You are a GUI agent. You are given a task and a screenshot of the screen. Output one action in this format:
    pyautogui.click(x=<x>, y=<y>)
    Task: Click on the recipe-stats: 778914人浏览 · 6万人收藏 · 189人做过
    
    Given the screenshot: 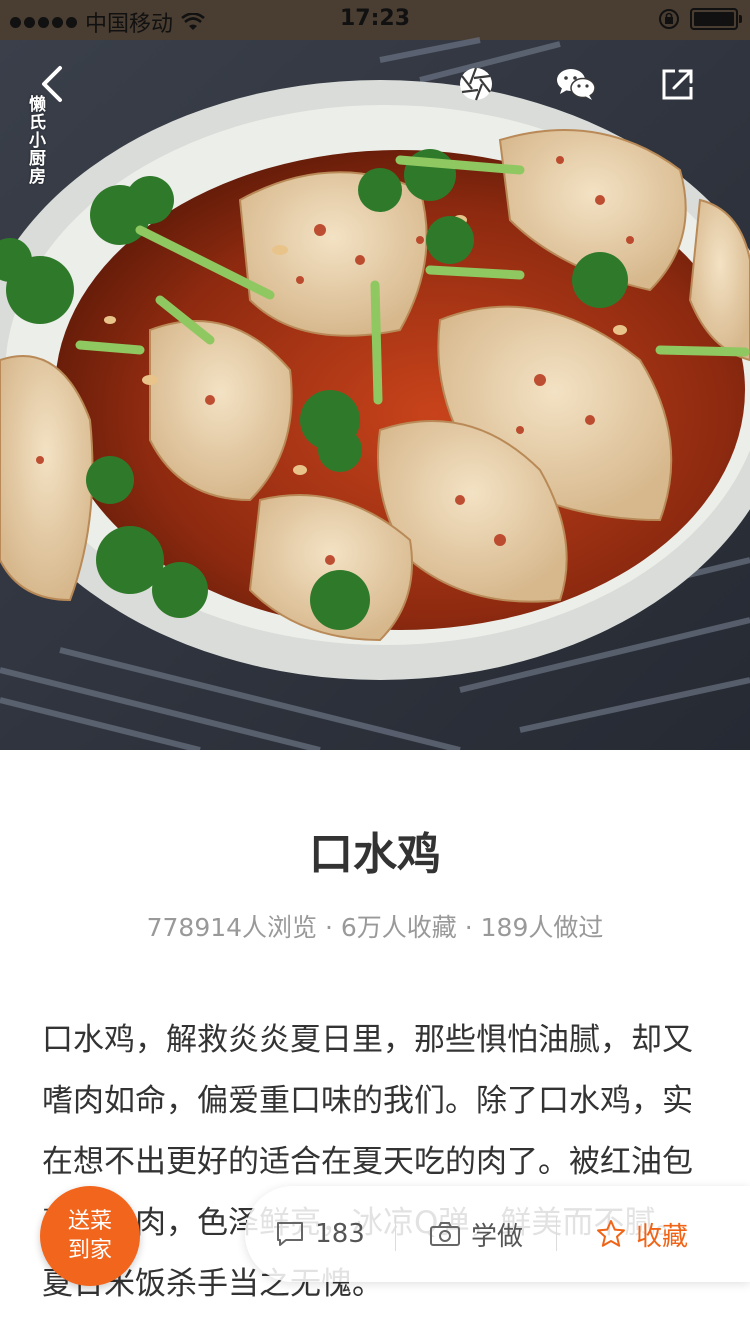 What is the action you would take?
    pyautogui.click(x=375, y=927)
    